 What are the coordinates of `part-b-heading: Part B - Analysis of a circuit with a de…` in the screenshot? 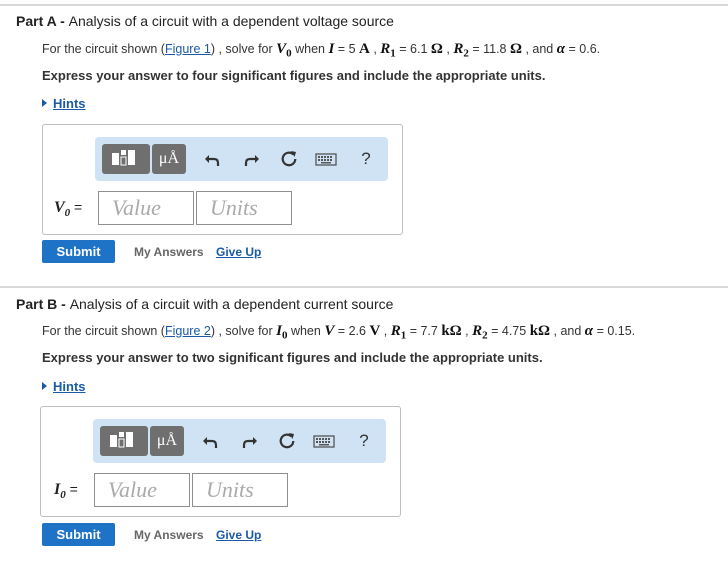 It's located at (204, 304).